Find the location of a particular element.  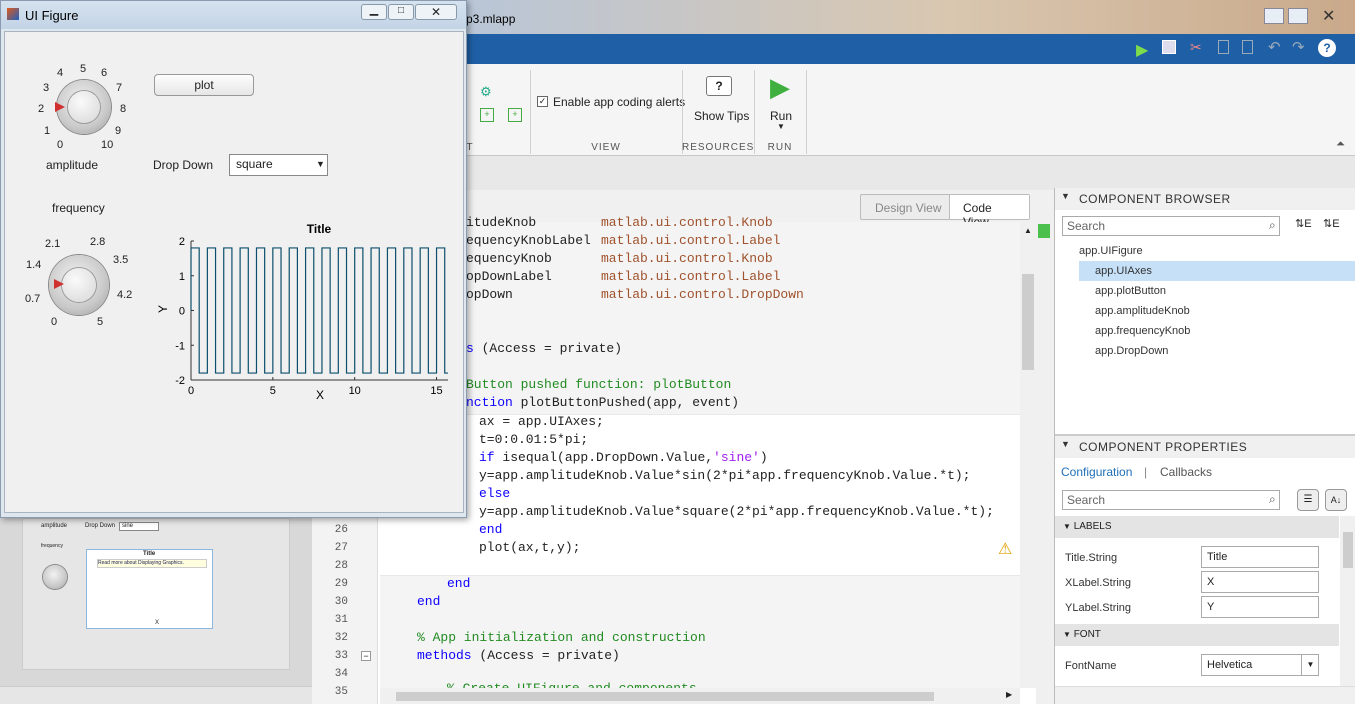

font-section-header: ▼ FONT is located at coordinates (1197, 635).